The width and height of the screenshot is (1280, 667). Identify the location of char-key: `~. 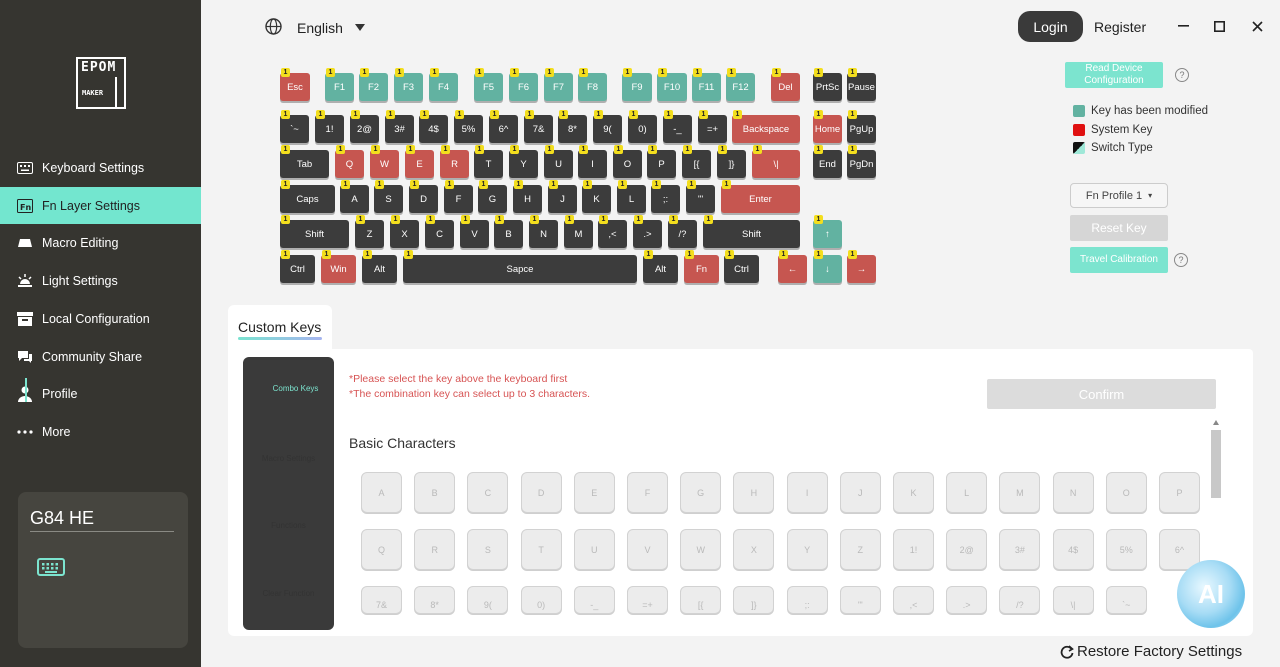
(1126, 600).